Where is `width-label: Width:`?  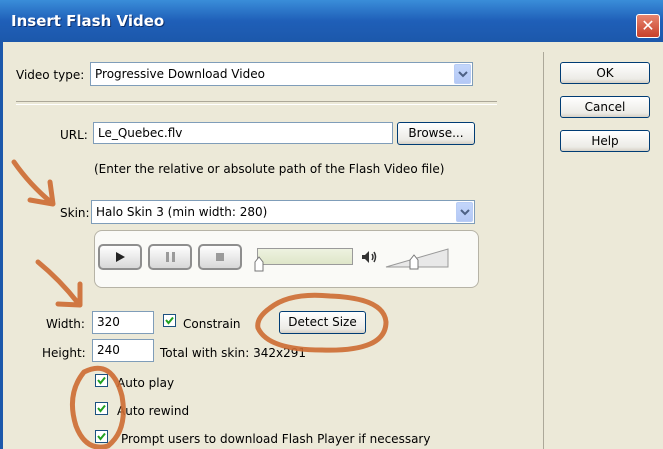
width-label: Width: is located at coordinates (65, 324).